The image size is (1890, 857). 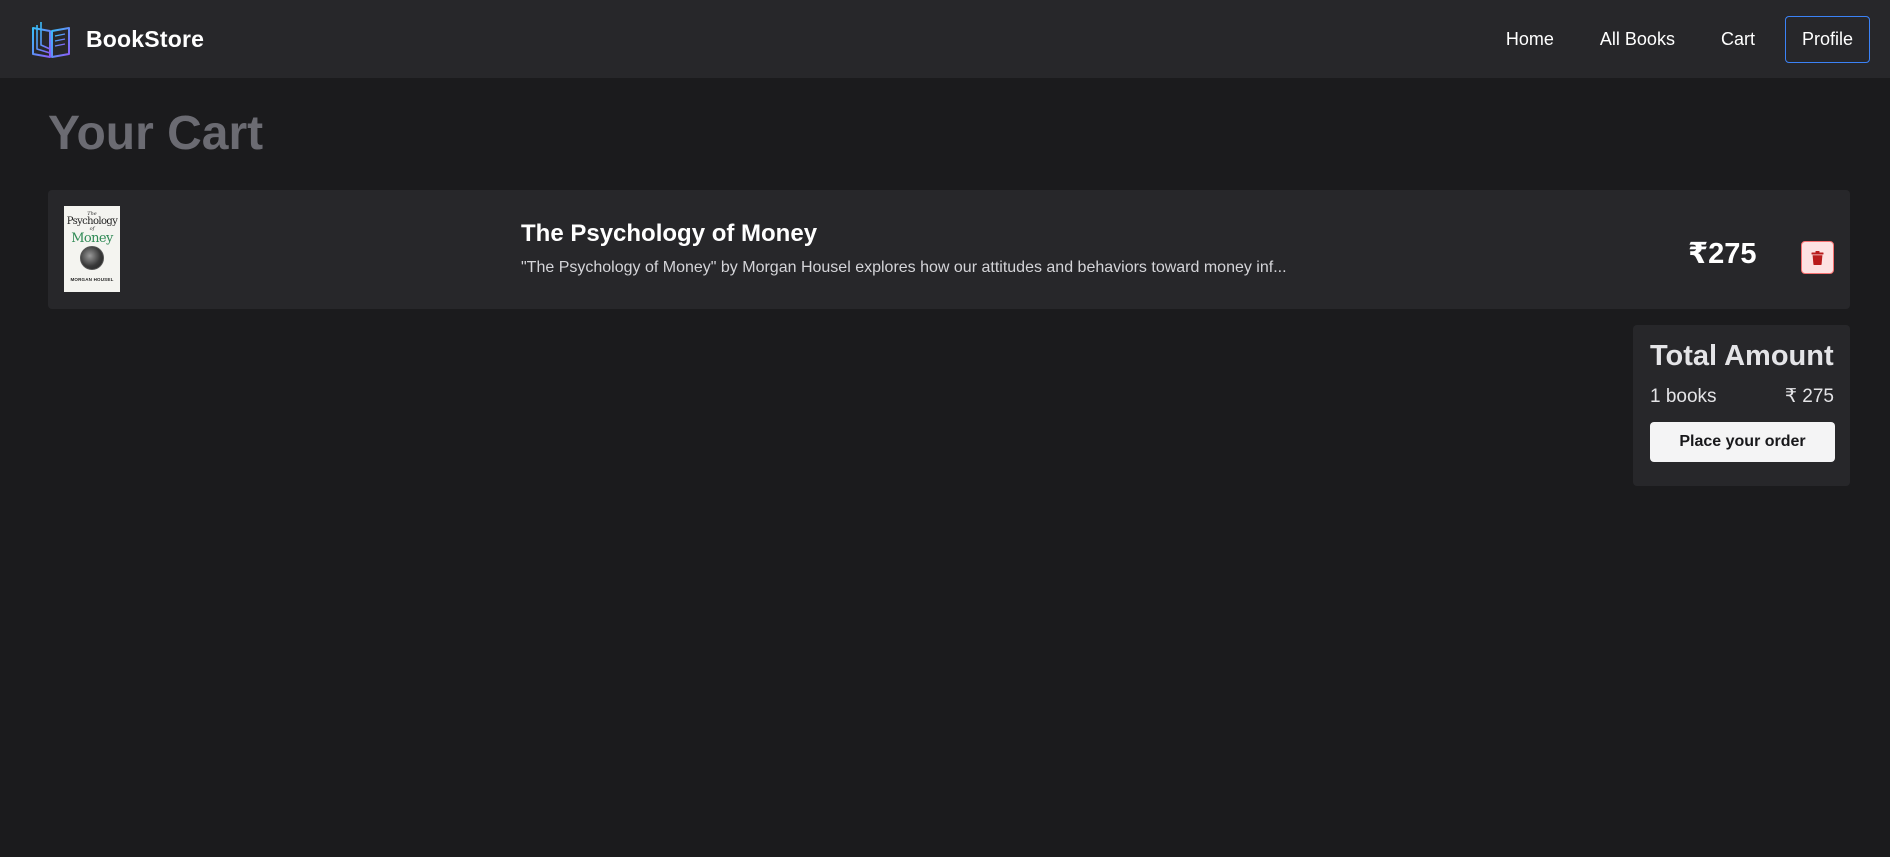 I want to click on nav-links: Home All Books Cart Profile, so click(x=1676, y=39).